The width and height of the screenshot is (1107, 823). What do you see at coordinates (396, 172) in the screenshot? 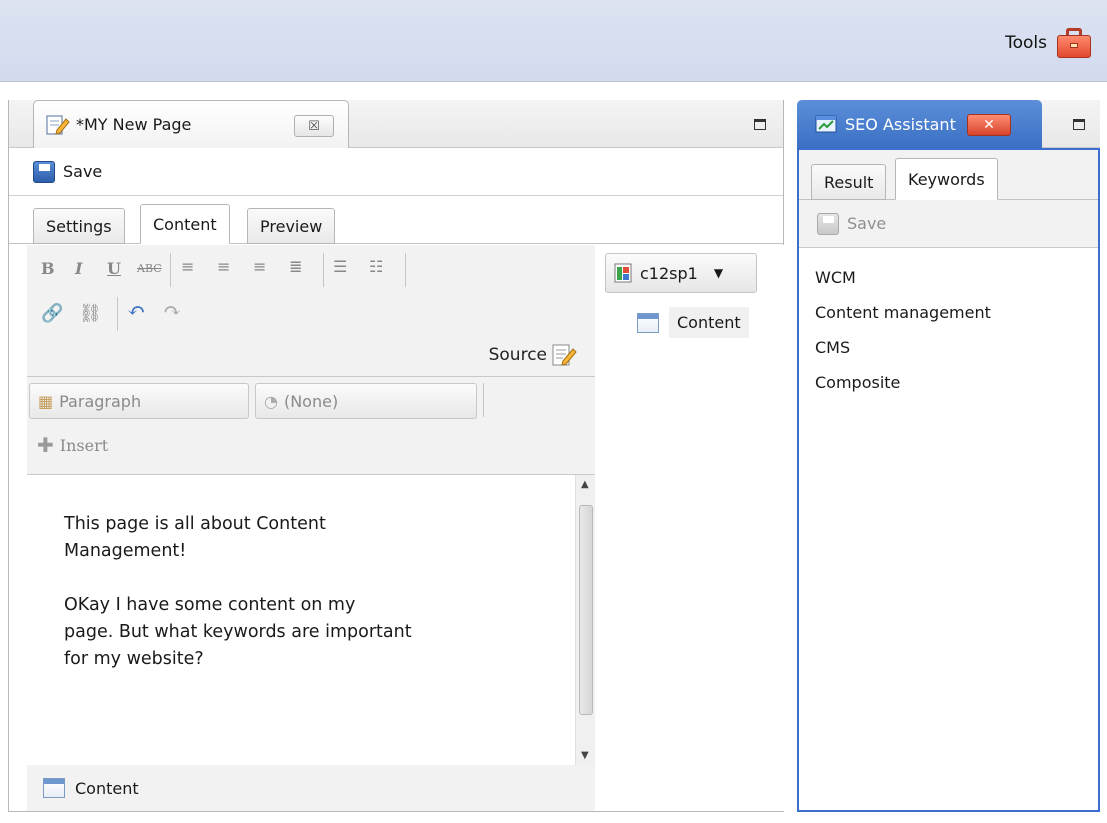
I see `editor-toolbar: Save` at bounding box center [396, 172].